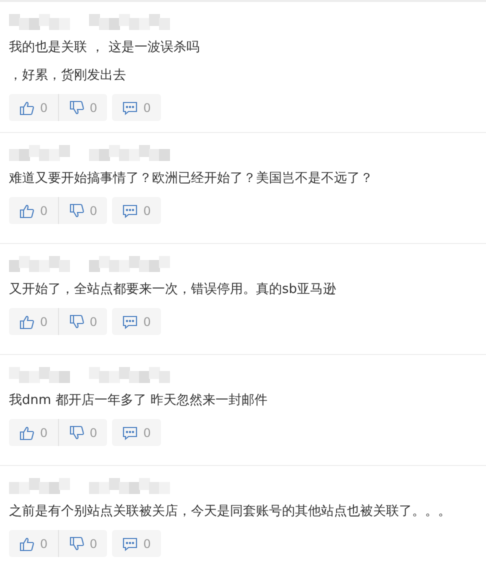  Describe the element at coordinates (68, 76) in the screenshot. I see `comment-text: ，好累，货刚发出去` at that location.